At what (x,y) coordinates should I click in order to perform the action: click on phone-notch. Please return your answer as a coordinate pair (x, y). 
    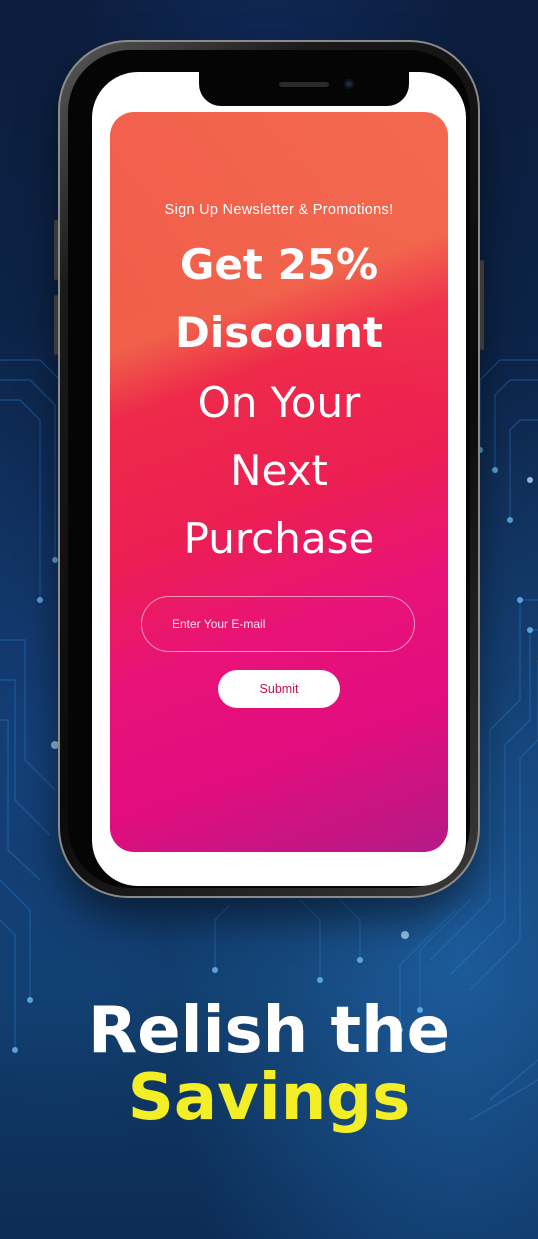
    Looking at the image, I should click on (304, 89).